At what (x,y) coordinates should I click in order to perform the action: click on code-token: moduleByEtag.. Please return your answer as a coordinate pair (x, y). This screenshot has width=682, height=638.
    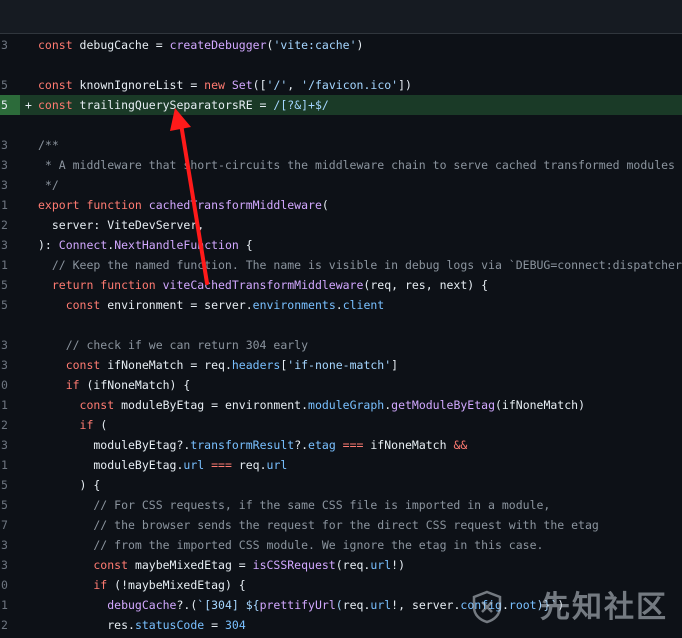
    Looking at the image, I should click on (111, 465).